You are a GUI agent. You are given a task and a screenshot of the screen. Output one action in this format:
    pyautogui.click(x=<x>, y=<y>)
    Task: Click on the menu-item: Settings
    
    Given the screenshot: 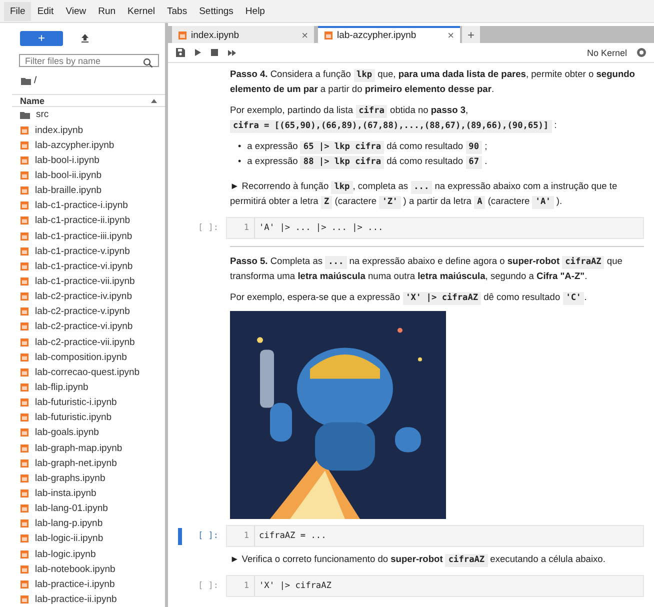 What is the action you would take?
    pyautogui.click(x=216, y=11)
    